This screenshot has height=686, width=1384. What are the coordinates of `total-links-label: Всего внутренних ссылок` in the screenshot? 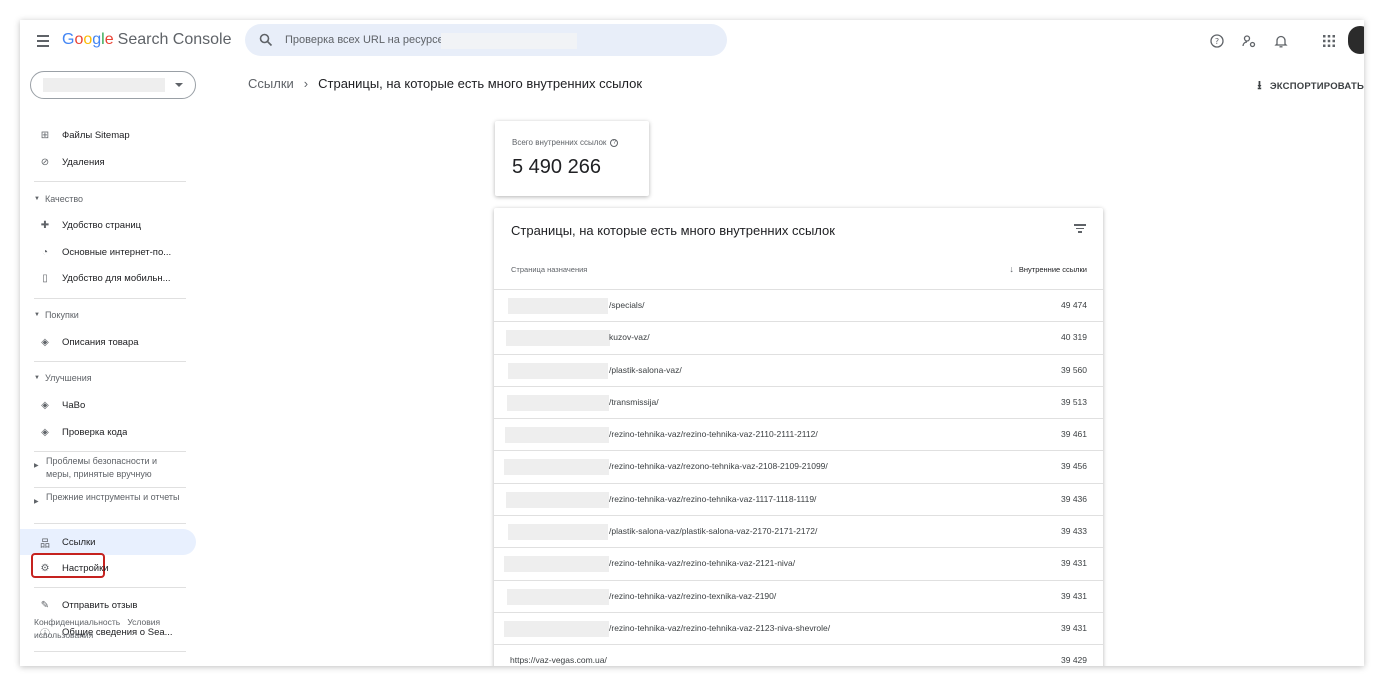 It's located at (559, 142).